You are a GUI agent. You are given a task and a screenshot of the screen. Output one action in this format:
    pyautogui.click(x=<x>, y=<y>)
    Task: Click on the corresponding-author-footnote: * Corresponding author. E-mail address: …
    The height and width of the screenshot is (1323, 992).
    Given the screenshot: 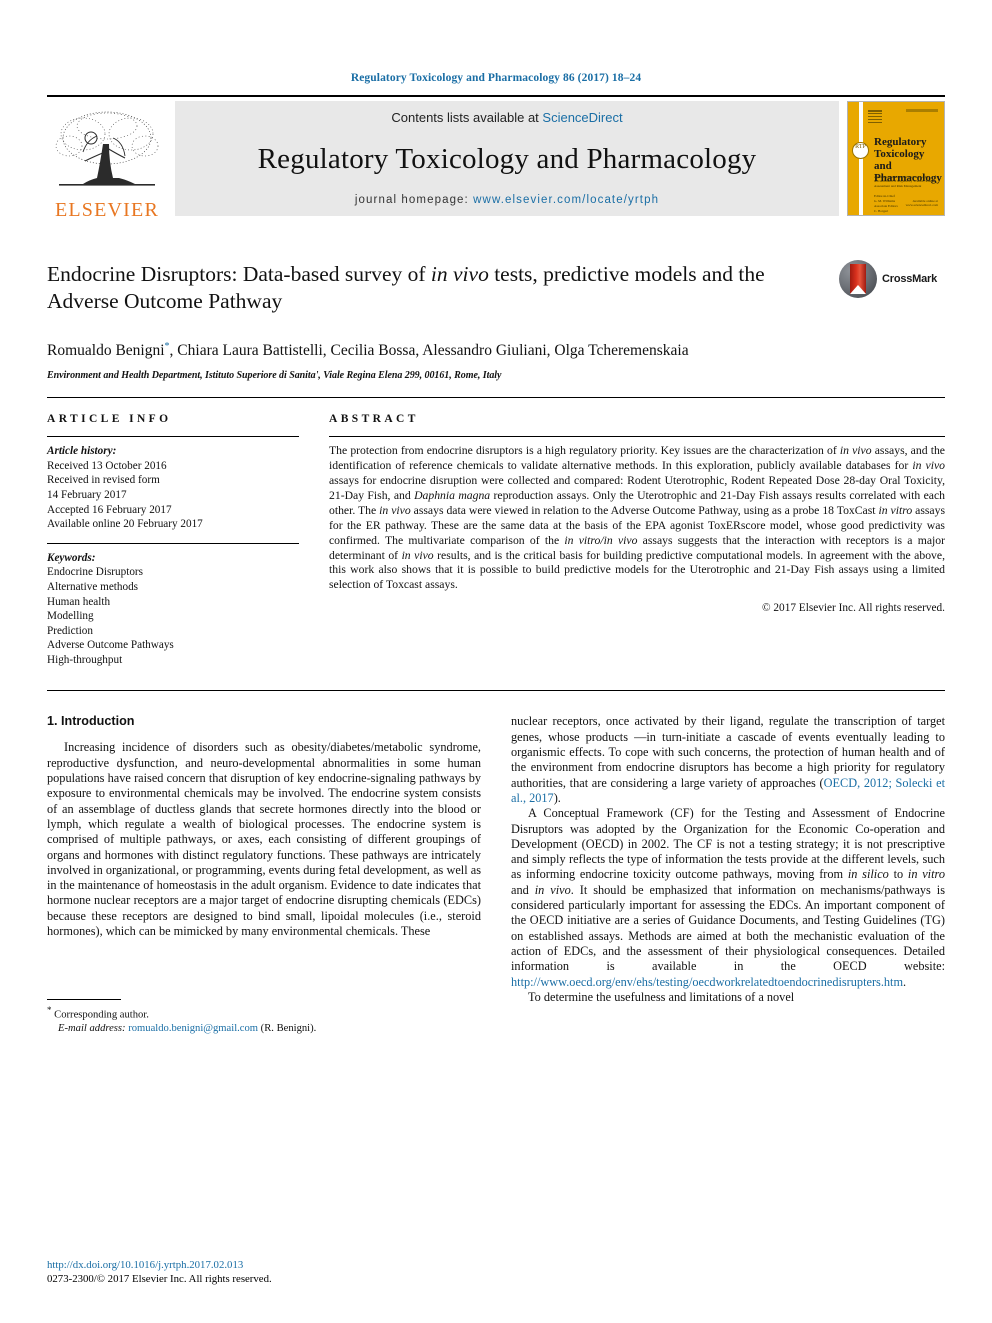 What is the action you would take?
    pyautogui.click(x=264, y=1017)
    